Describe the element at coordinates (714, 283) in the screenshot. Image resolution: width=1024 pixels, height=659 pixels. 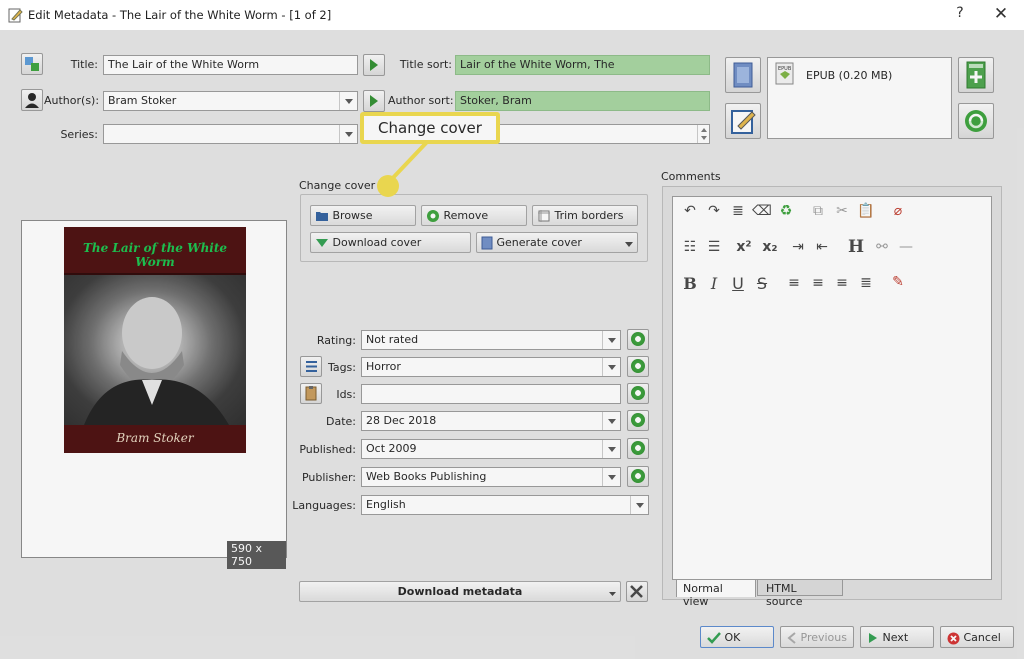
I see `italic-icon: I` at that location.